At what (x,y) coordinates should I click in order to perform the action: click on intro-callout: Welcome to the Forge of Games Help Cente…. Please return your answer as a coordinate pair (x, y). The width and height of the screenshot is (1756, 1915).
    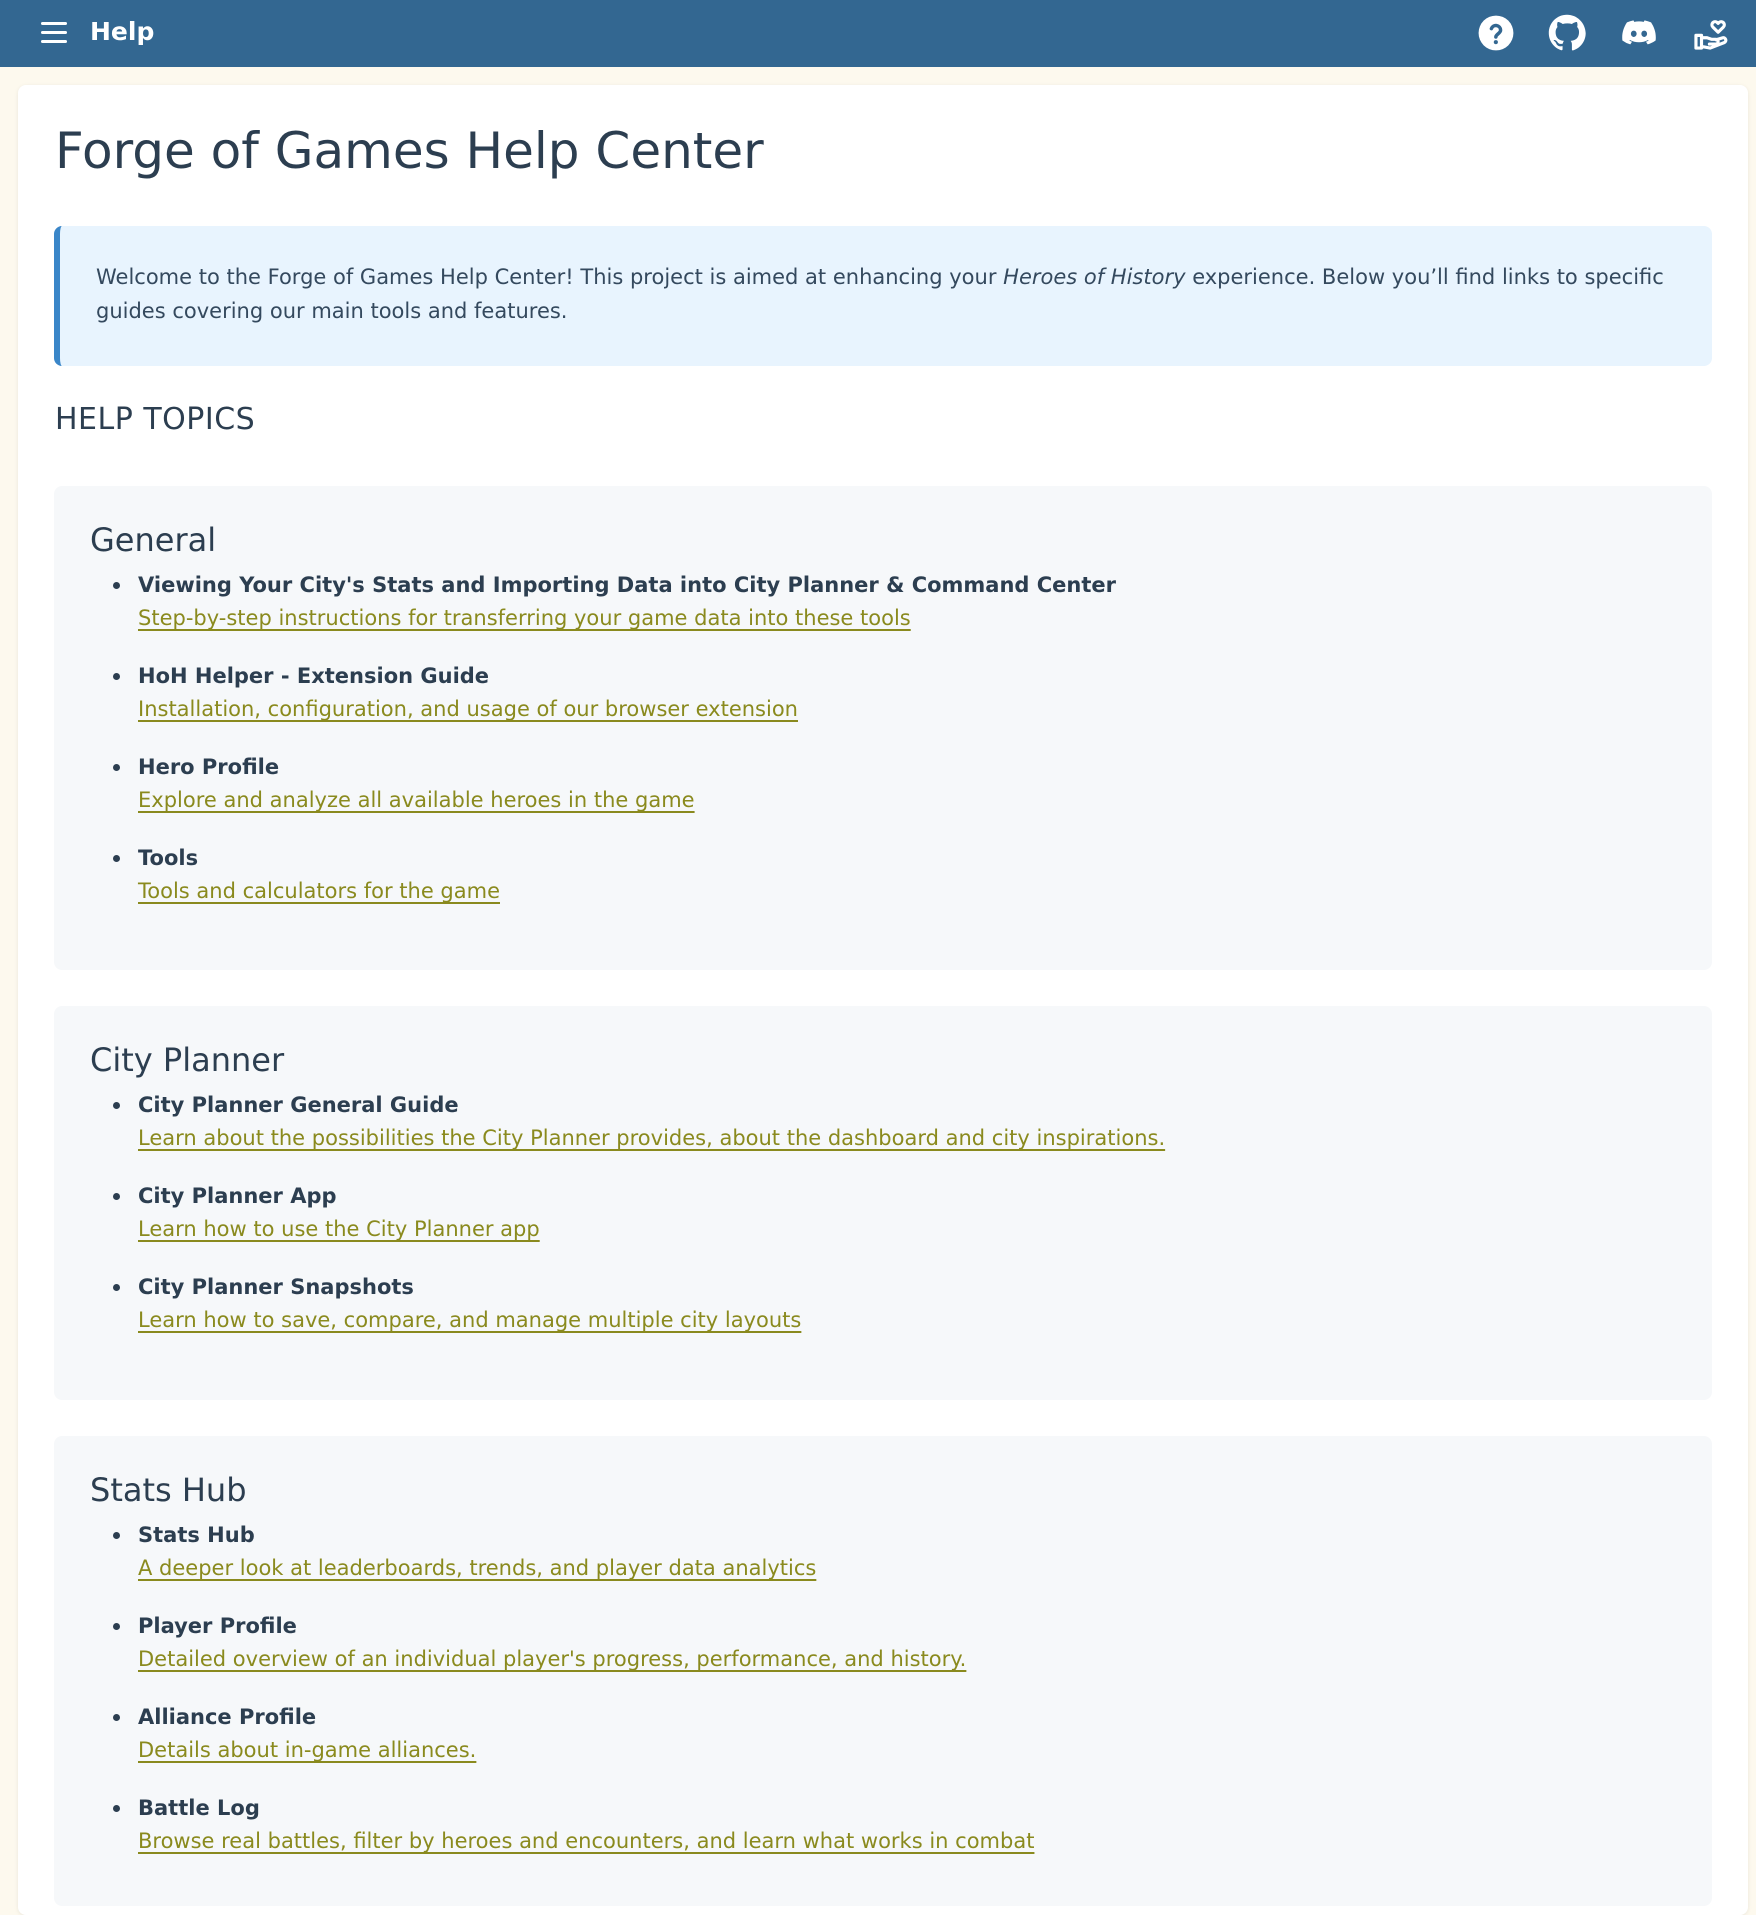
    Looking at the image, I should click on (883, 296).